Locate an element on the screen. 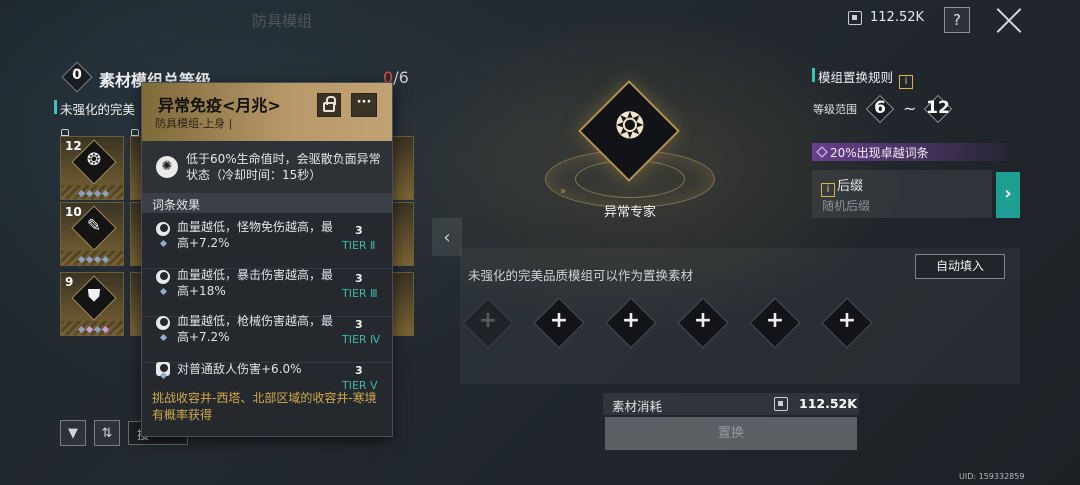  more-options-button: ··· is located at coordinates (364, 105).